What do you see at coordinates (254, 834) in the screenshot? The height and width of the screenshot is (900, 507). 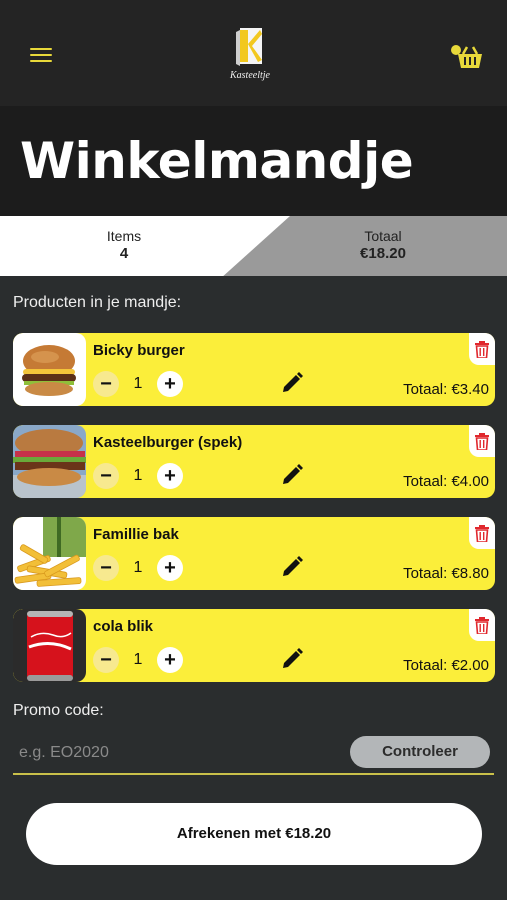 I see `checkout-button: Afrekenen met €18.20` at bounding box center [254, 834].